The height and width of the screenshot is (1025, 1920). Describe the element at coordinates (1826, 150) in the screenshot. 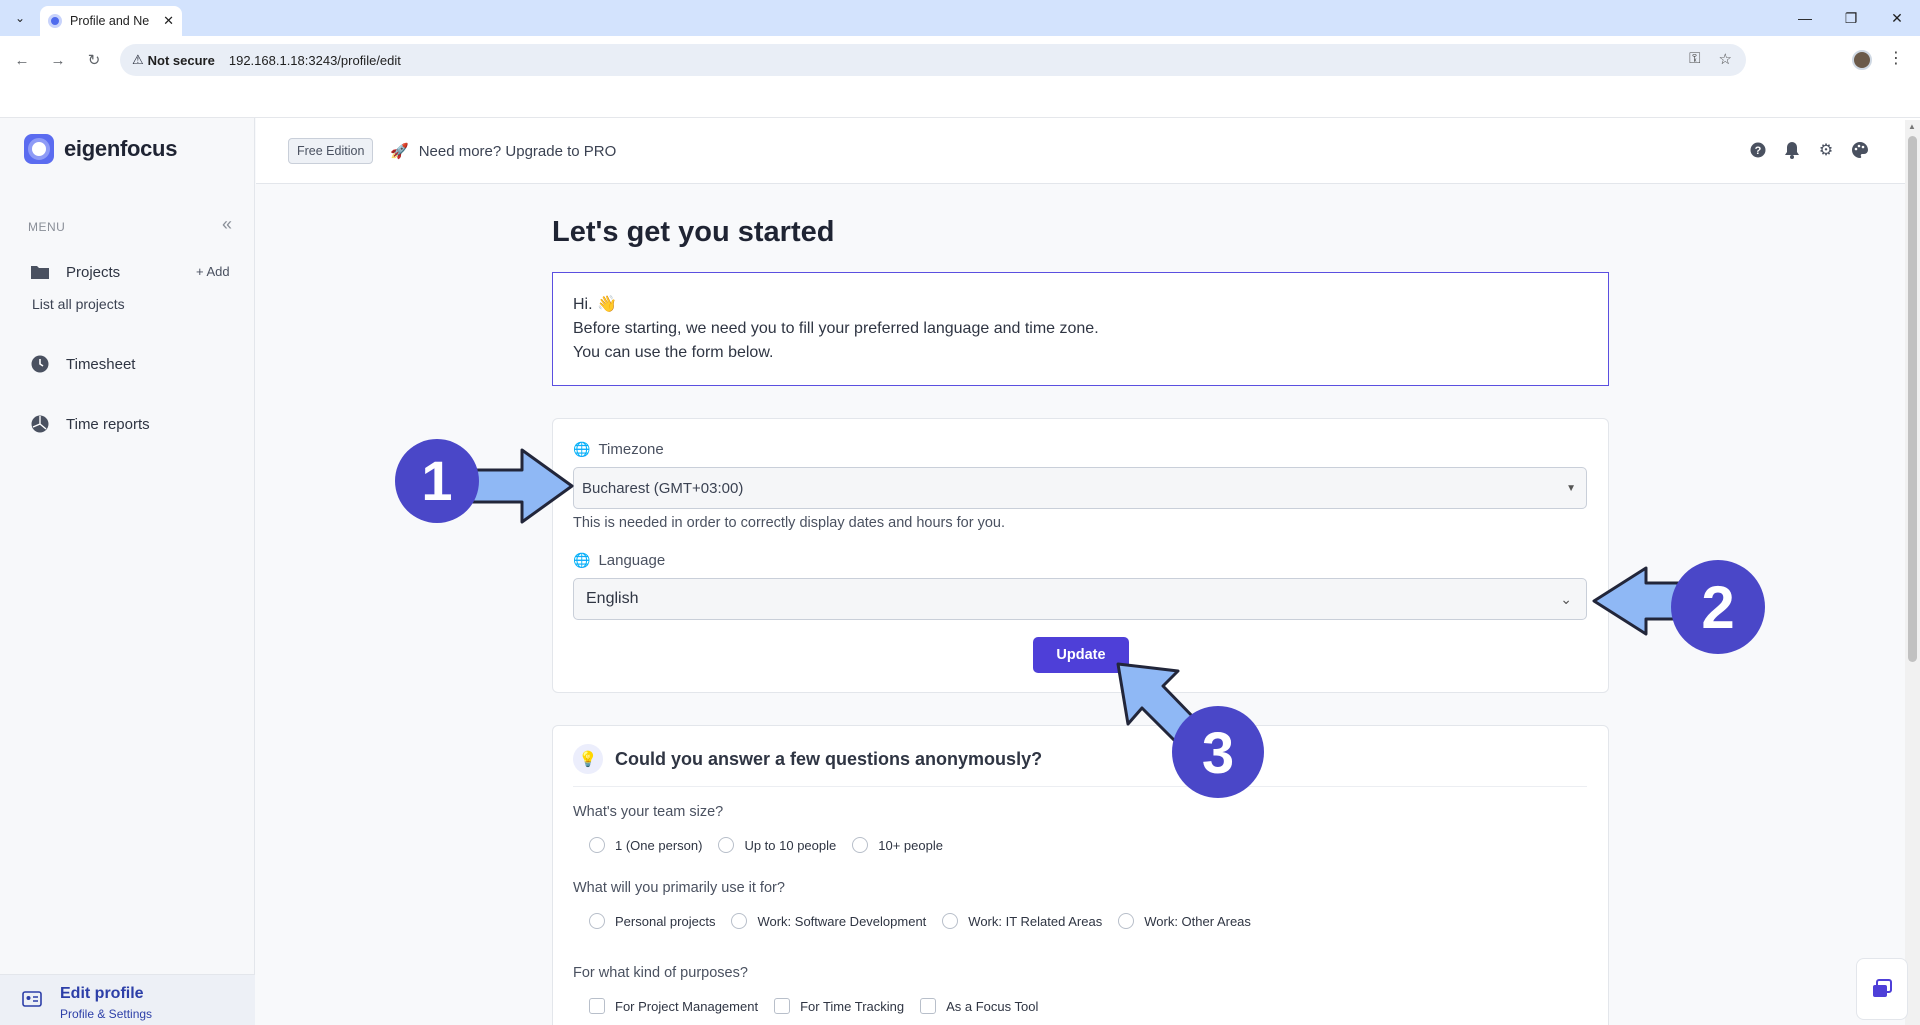

I see `gear-icon: ⚙` at that location.